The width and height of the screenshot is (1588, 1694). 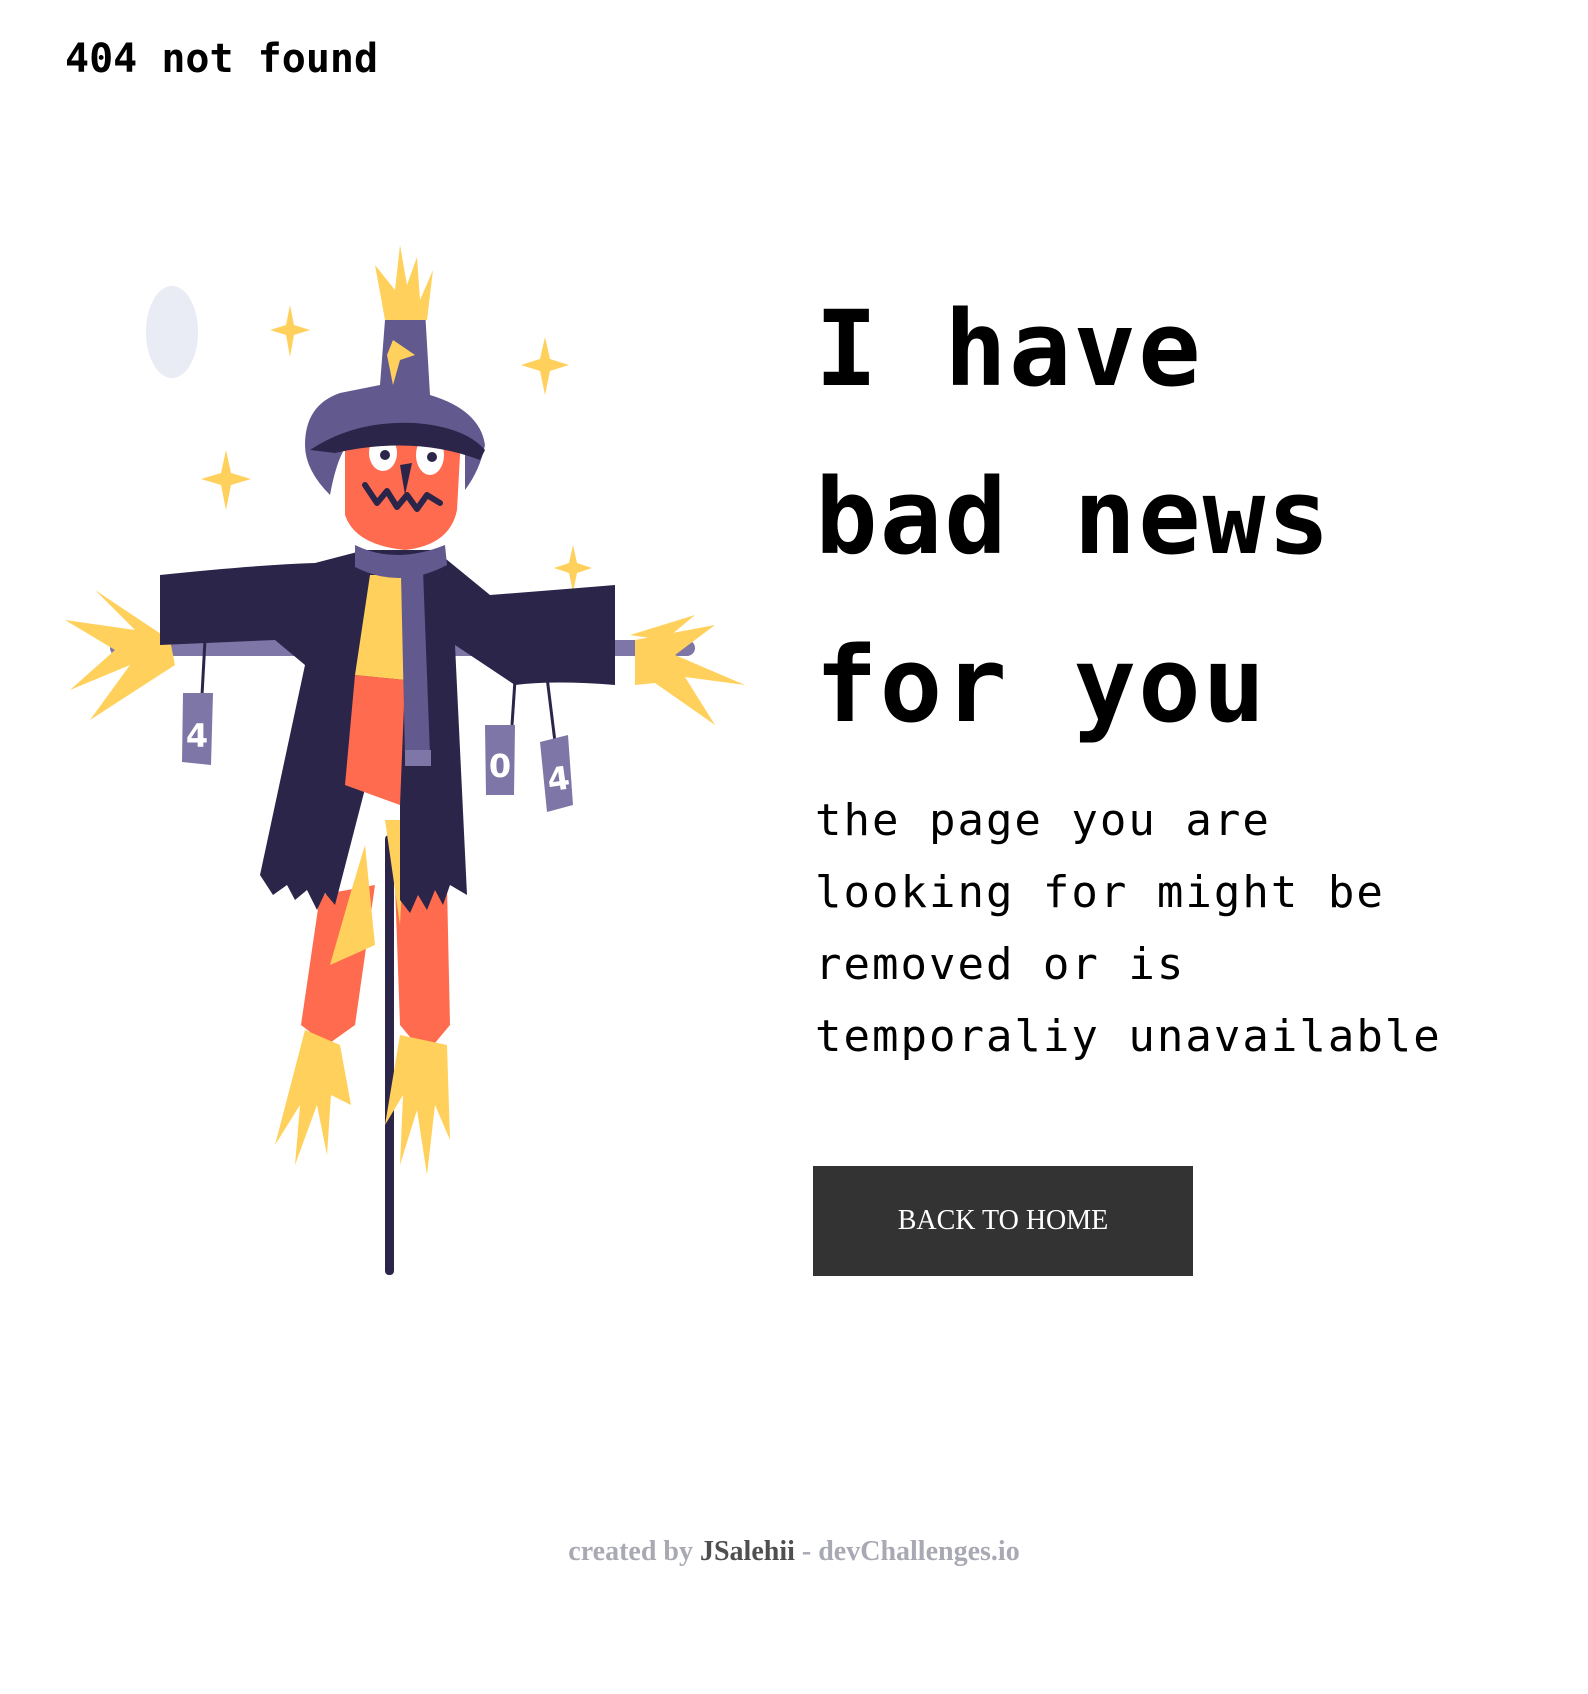 I want to click on can-middle-label: 0, so click(x=500, y=766).